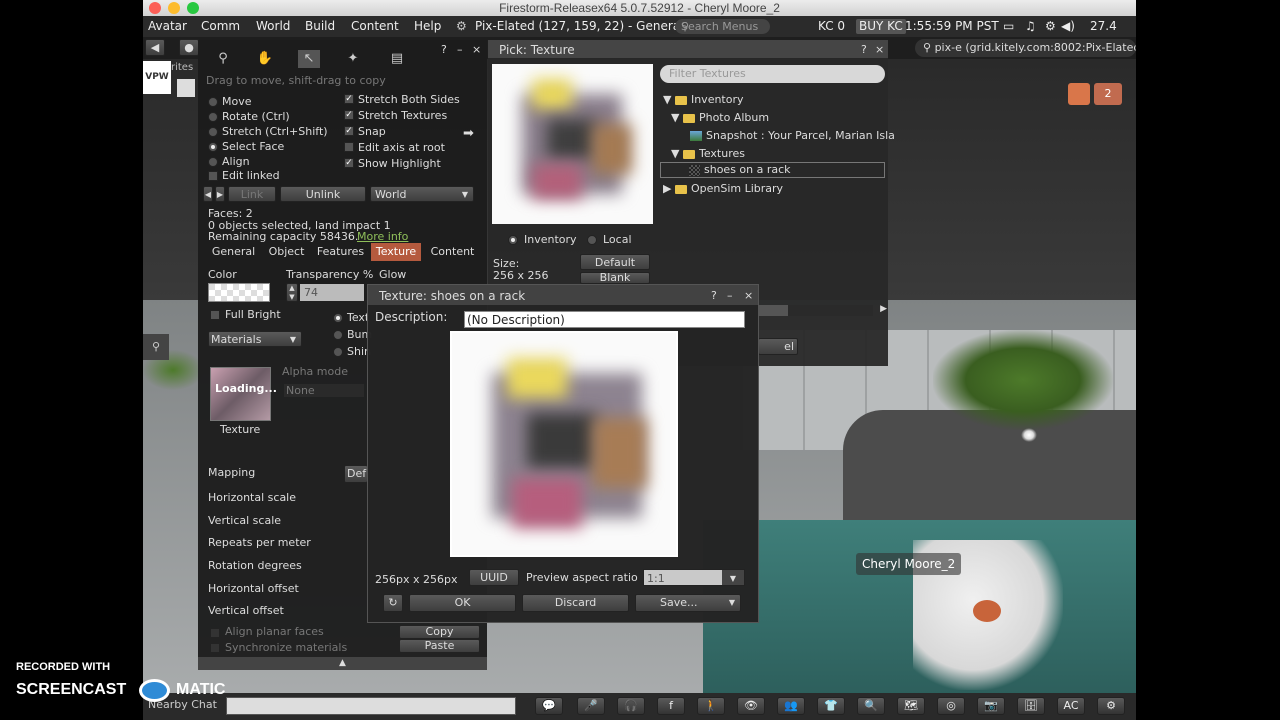  What do you see at coordinates (213, 102) in the screenshot?
I see `move-radio` at bounding box center [213, 102].